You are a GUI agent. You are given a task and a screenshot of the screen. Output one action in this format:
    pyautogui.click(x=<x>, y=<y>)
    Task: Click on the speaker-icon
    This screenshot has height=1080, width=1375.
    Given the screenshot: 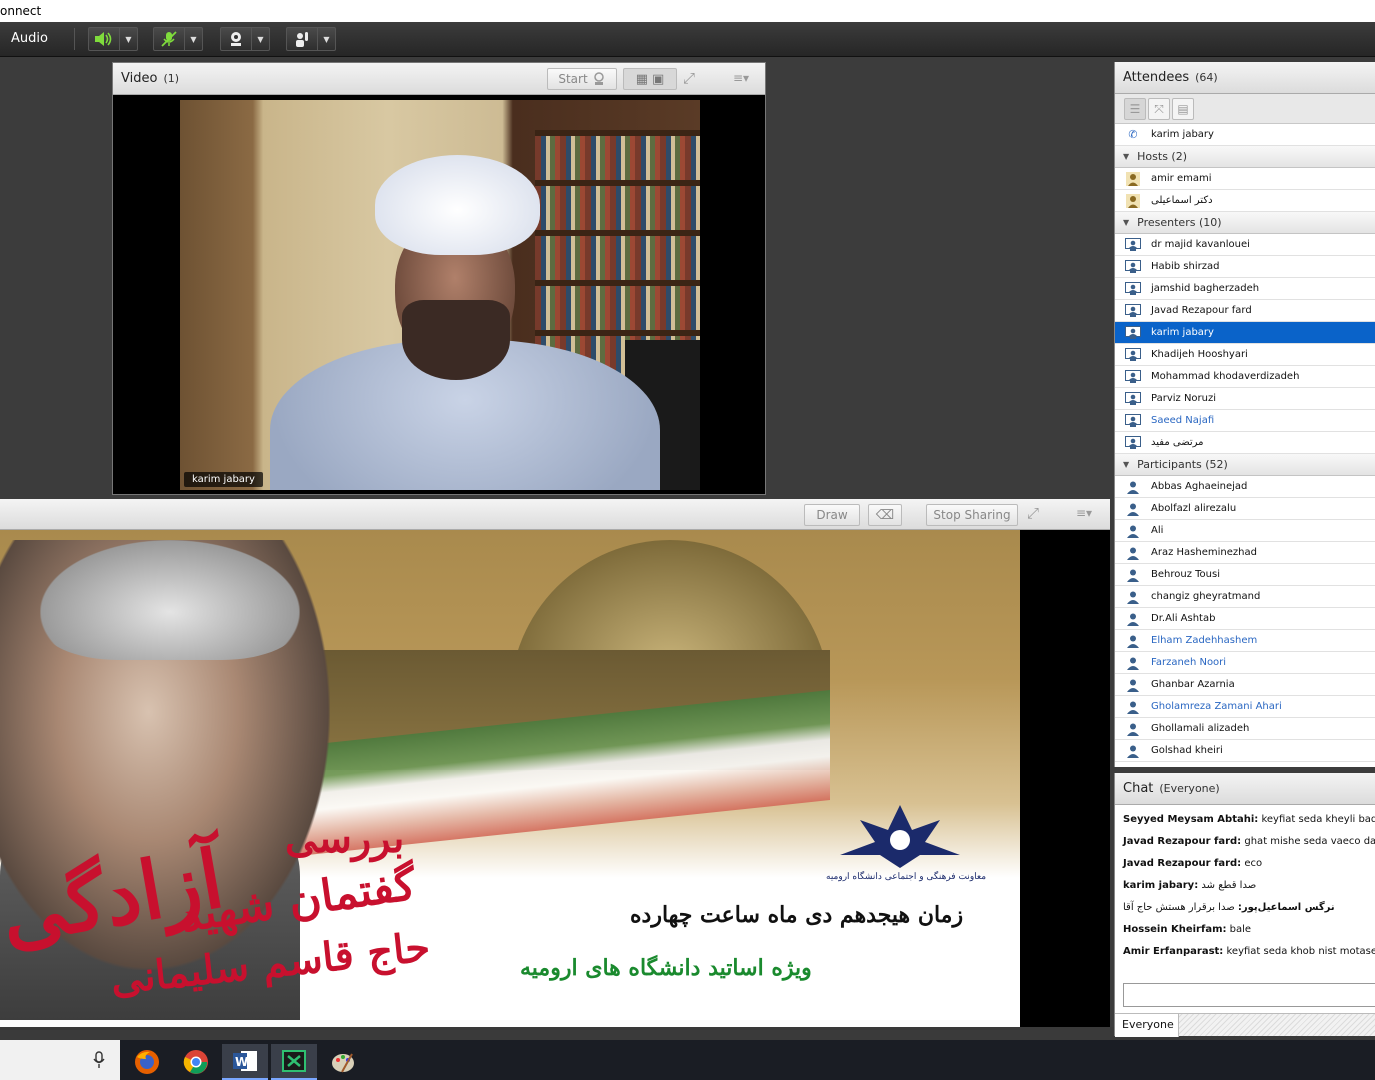 What is the action you would take?
    pyautogui.click(x=104, y=39)
    